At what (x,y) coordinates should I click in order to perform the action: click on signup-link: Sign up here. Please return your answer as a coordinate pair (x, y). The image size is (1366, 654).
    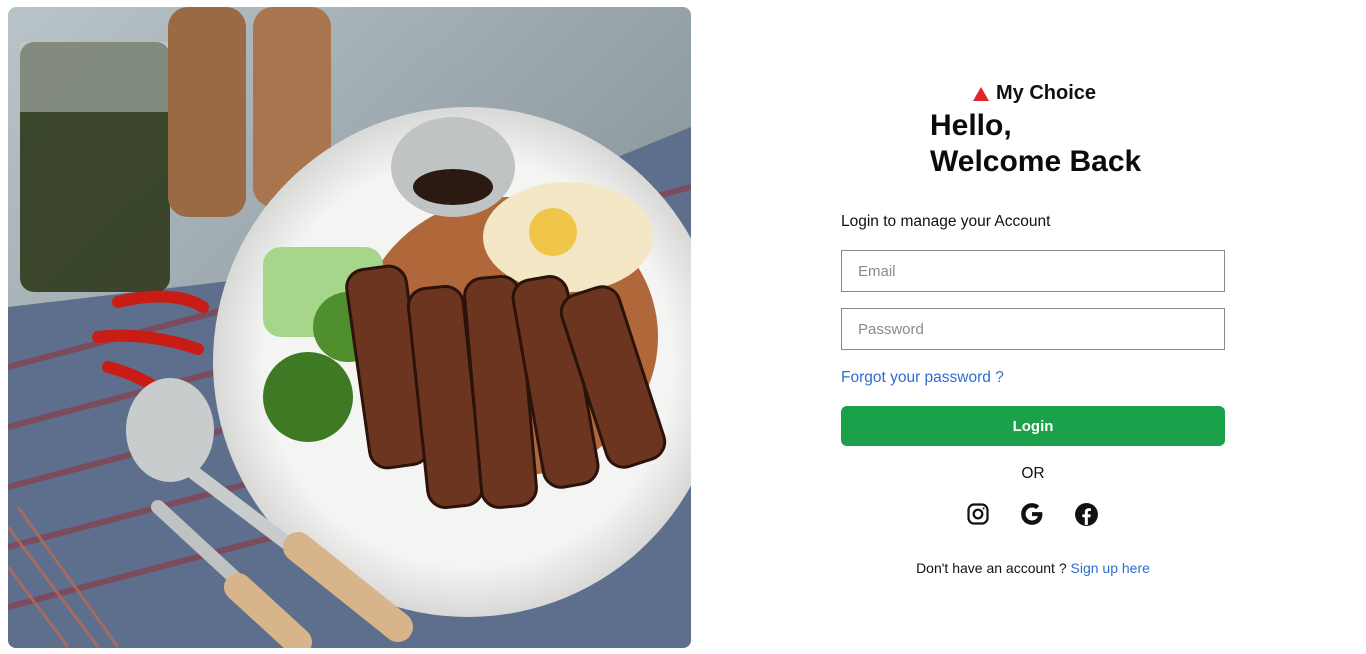
    Looking at the image, I should click on (1110, 568).